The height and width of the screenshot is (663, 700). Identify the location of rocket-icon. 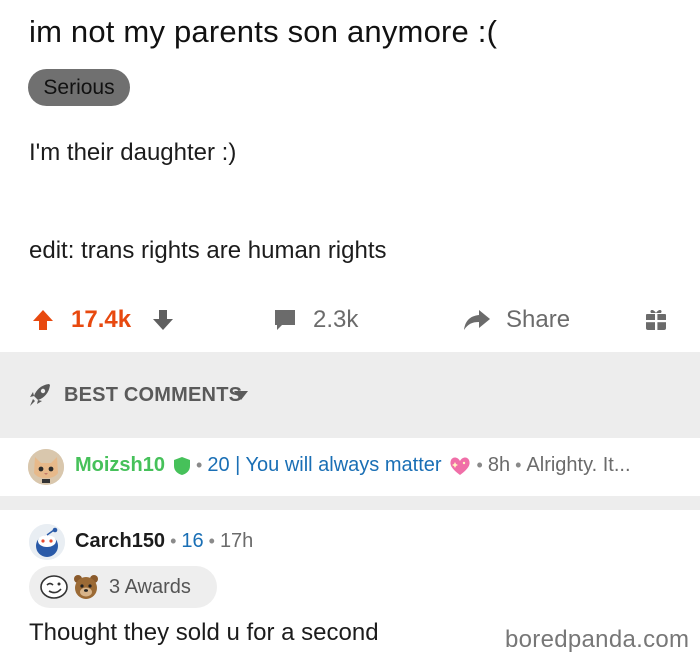
(40, 395).